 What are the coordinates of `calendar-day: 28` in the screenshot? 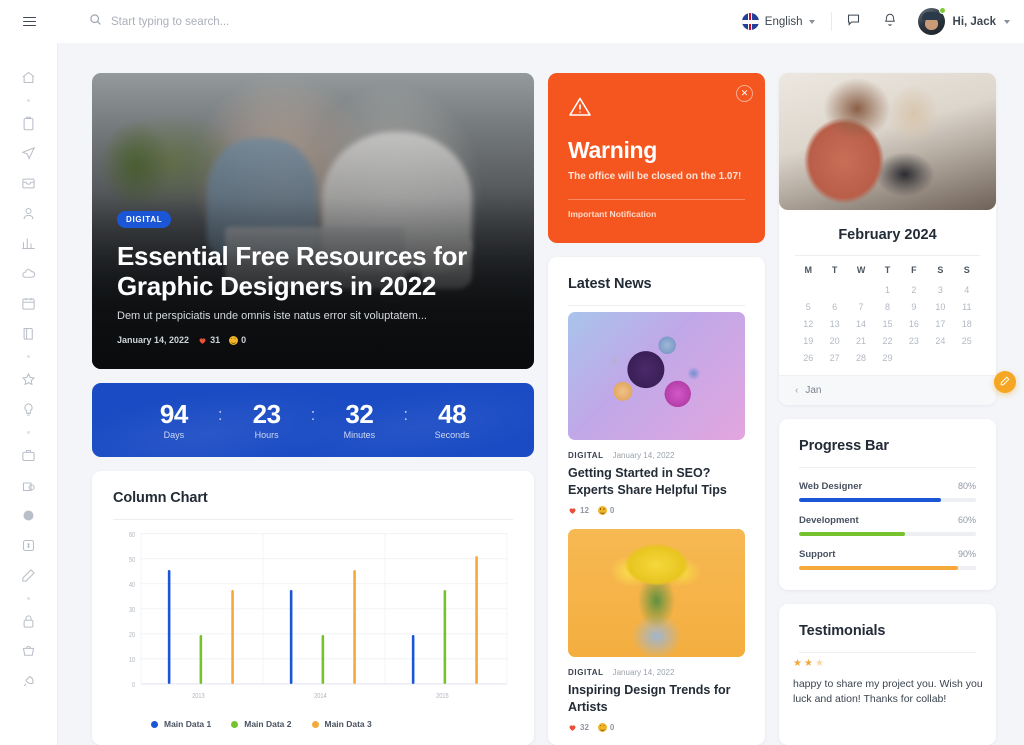 It's located at (861, 358).